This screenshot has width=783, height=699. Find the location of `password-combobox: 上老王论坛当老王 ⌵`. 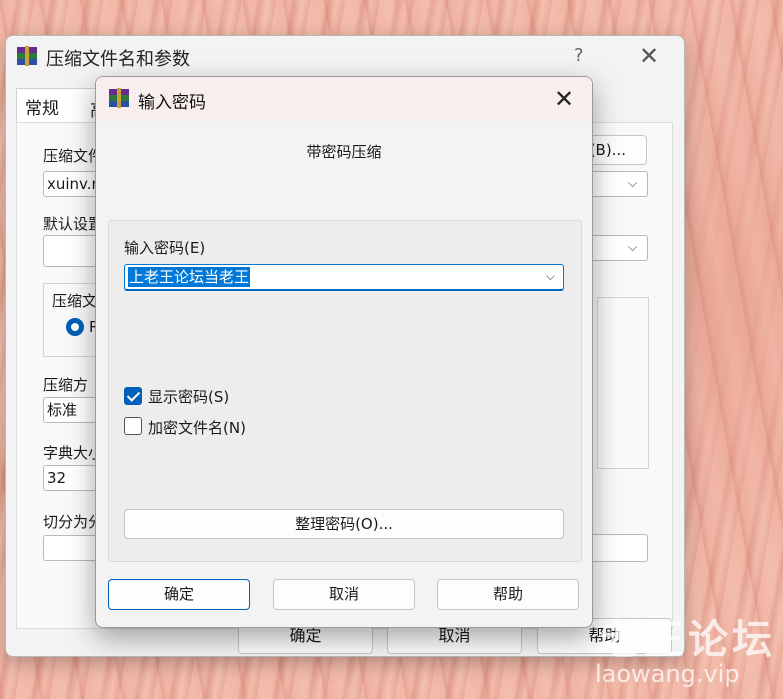

password-combobox: 上老王论坛当老王 ⌵ is located at coordinates (344, 277).